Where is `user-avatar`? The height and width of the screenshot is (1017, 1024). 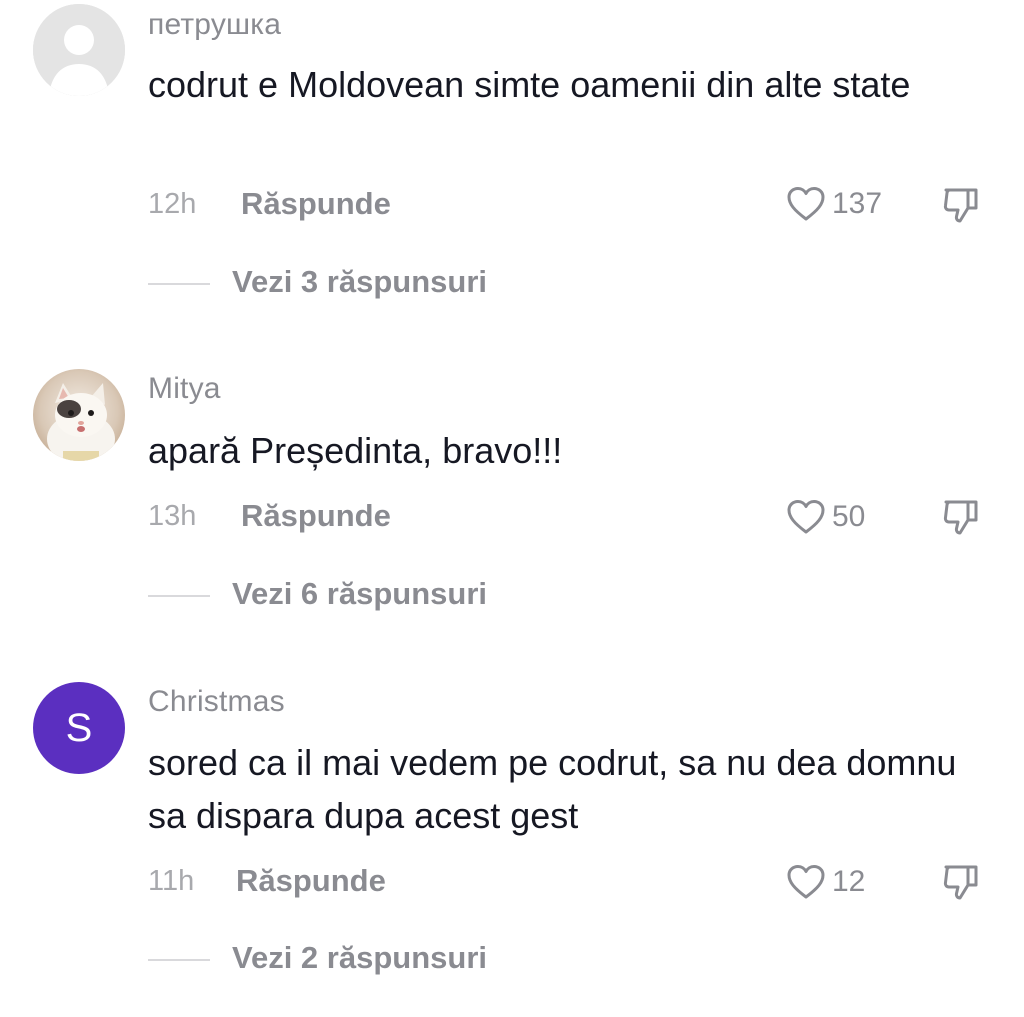
user-avatar is located at coordinates (79, 415).